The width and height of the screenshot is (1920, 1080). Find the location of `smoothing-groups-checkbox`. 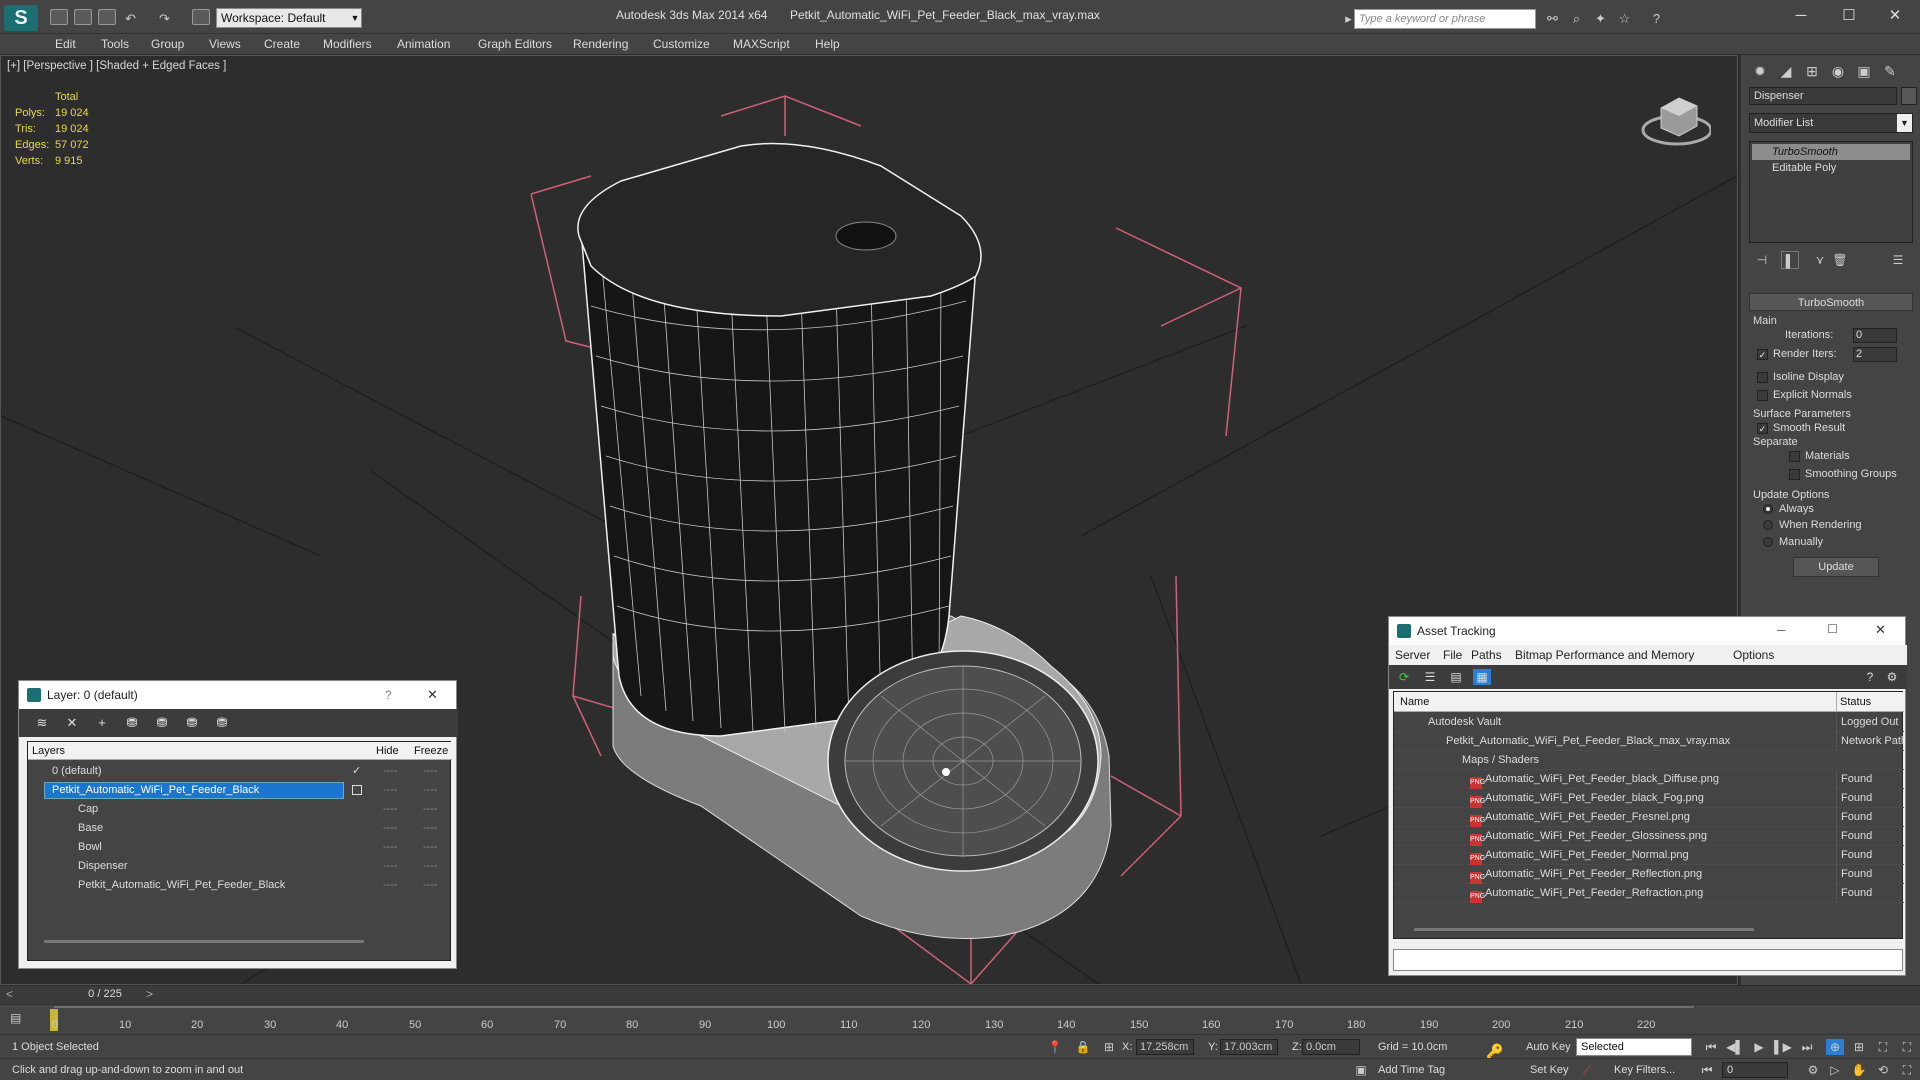

smoothing-groups-checkbox is located at coordinates (1794, 474).